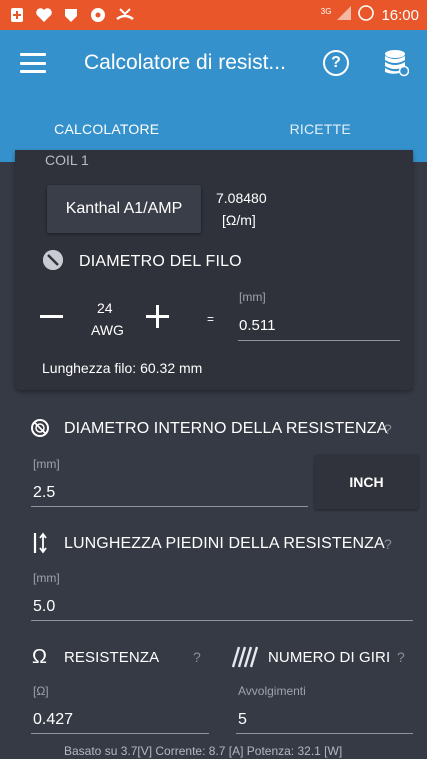  I want to click on help-button: ?, so click(336, 63).